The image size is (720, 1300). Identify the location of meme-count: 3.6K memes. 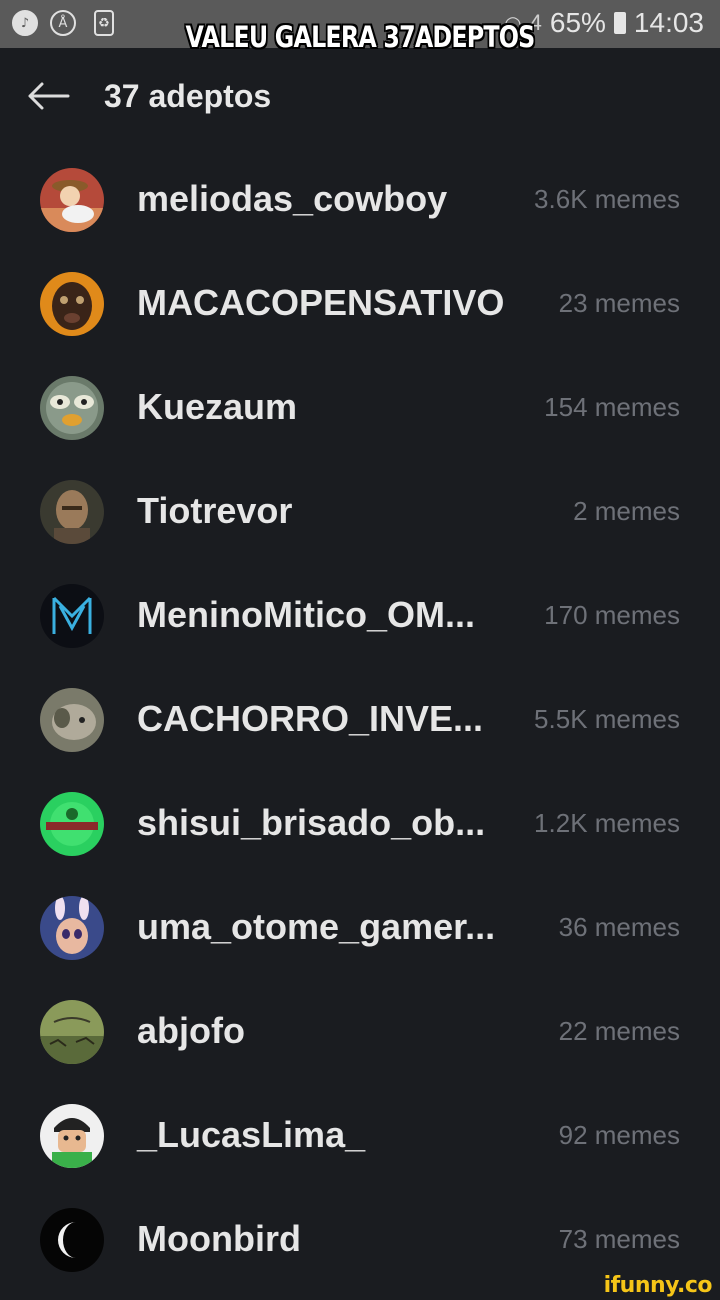
(607, 199).